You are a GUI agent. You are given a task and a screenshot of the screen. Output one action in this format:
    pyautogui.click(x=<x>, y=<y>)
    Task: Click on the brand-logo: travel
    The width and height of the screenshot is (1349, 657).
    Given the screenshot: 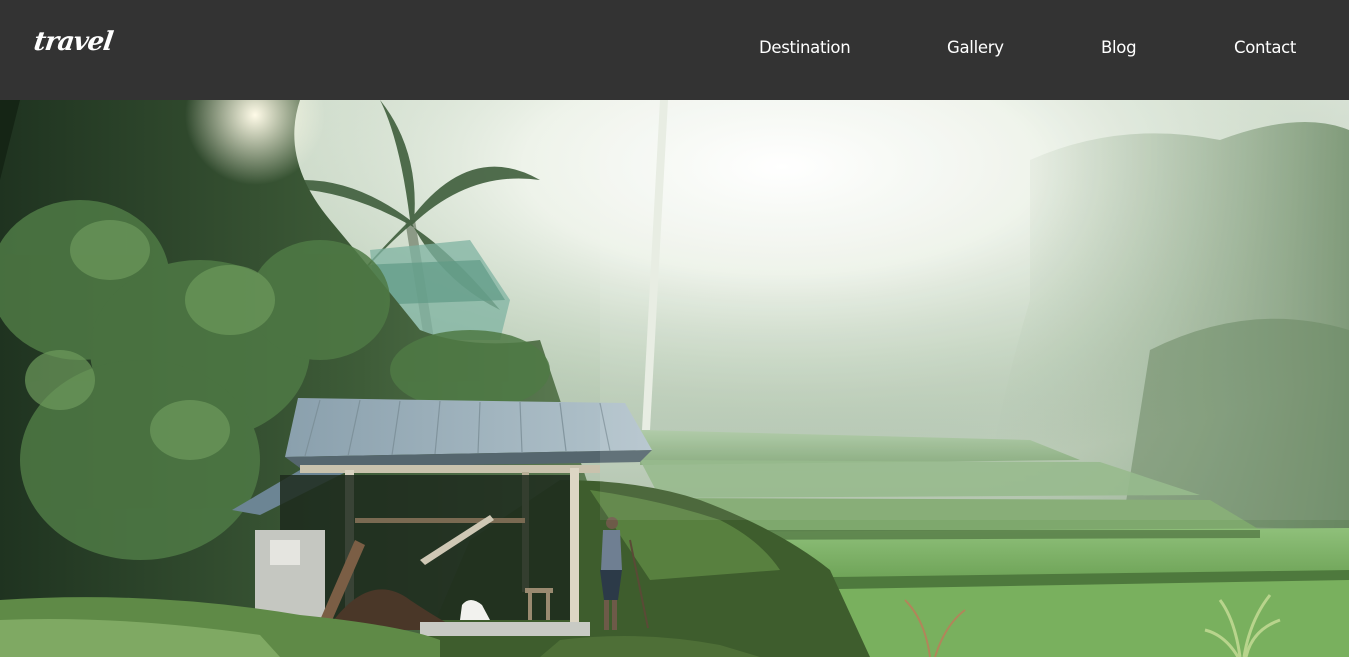 What is the action you would take?
    pyautogui.click(x=73, y=42)
    